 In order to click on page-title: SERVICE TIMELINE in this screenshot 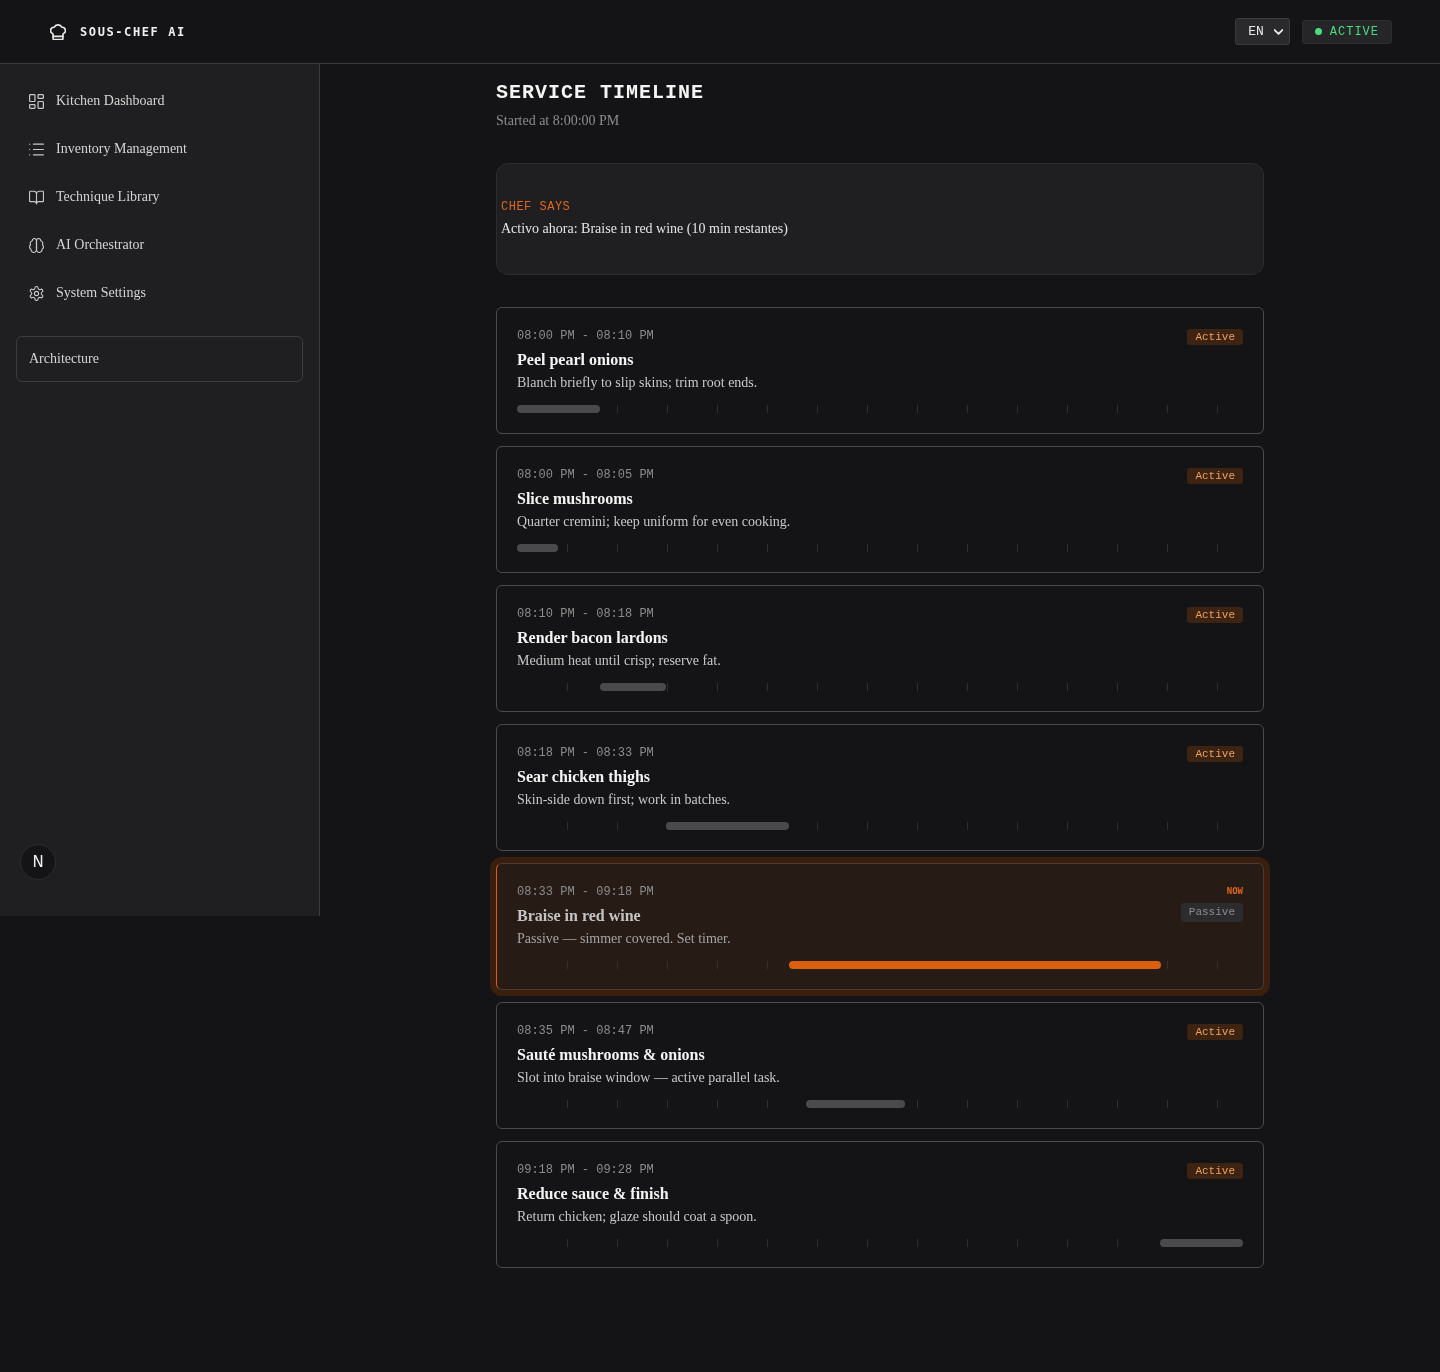, I will do `click(601, 93)`.